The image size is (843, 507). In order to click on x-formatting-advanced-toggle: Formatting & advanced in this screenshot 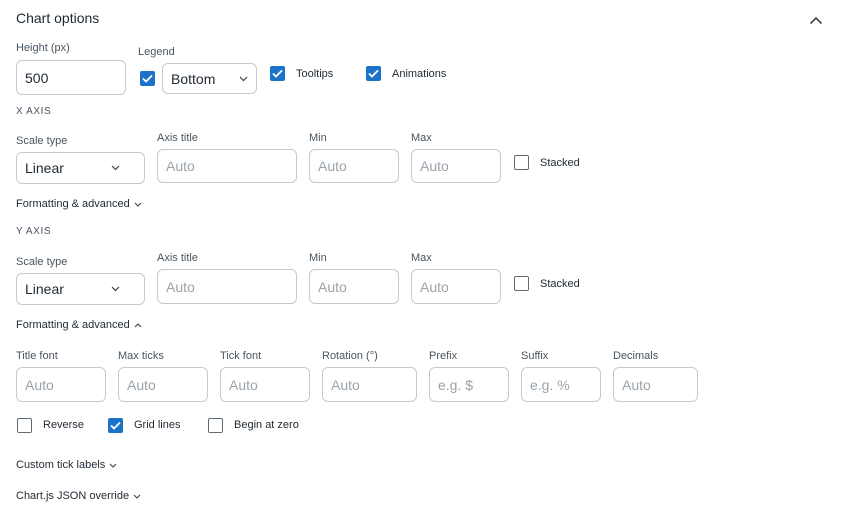, I will do `click(79, 204)`.